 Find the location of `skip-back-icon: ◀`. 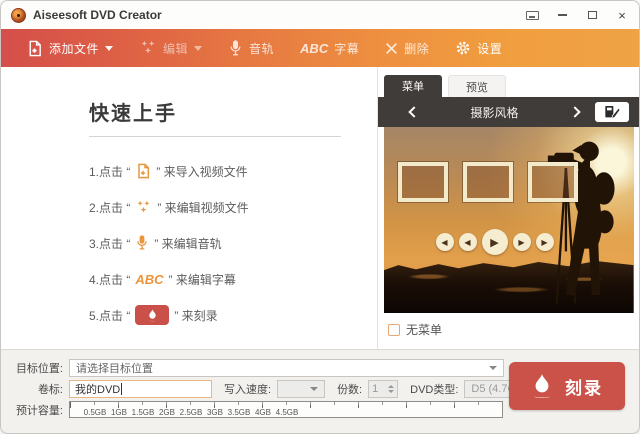

skip-back-icon: ◀ is located at coordinates (444, 242).